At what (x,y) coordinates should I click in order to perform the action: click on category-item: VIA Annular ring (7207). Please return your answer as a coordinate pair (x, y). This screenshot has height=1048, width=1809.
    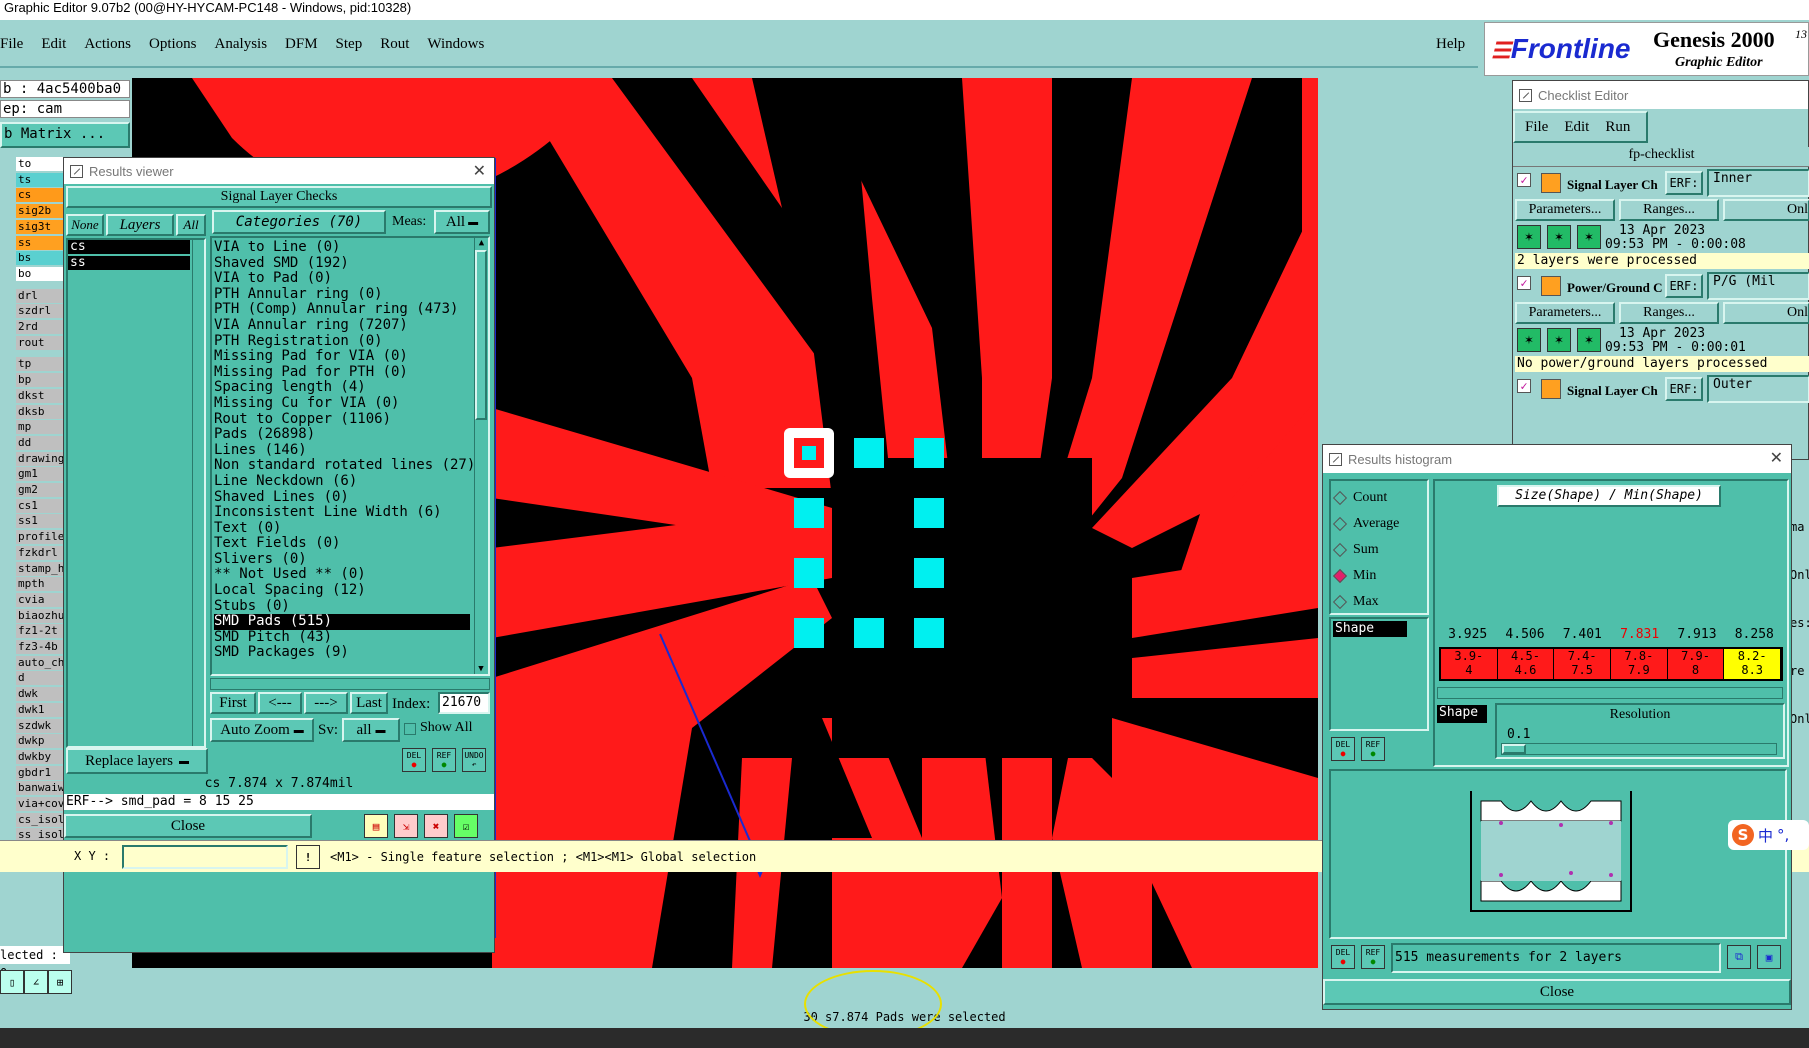
    Looking at the image, I should click on (342, 325).